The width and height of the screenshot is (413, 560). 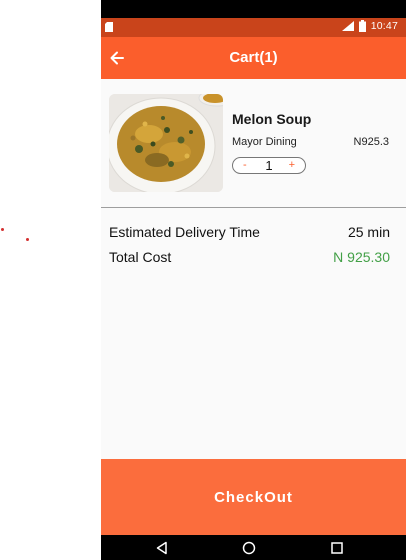 I want to click on checkout-button: CheckOut, so click(x=253, y=497).